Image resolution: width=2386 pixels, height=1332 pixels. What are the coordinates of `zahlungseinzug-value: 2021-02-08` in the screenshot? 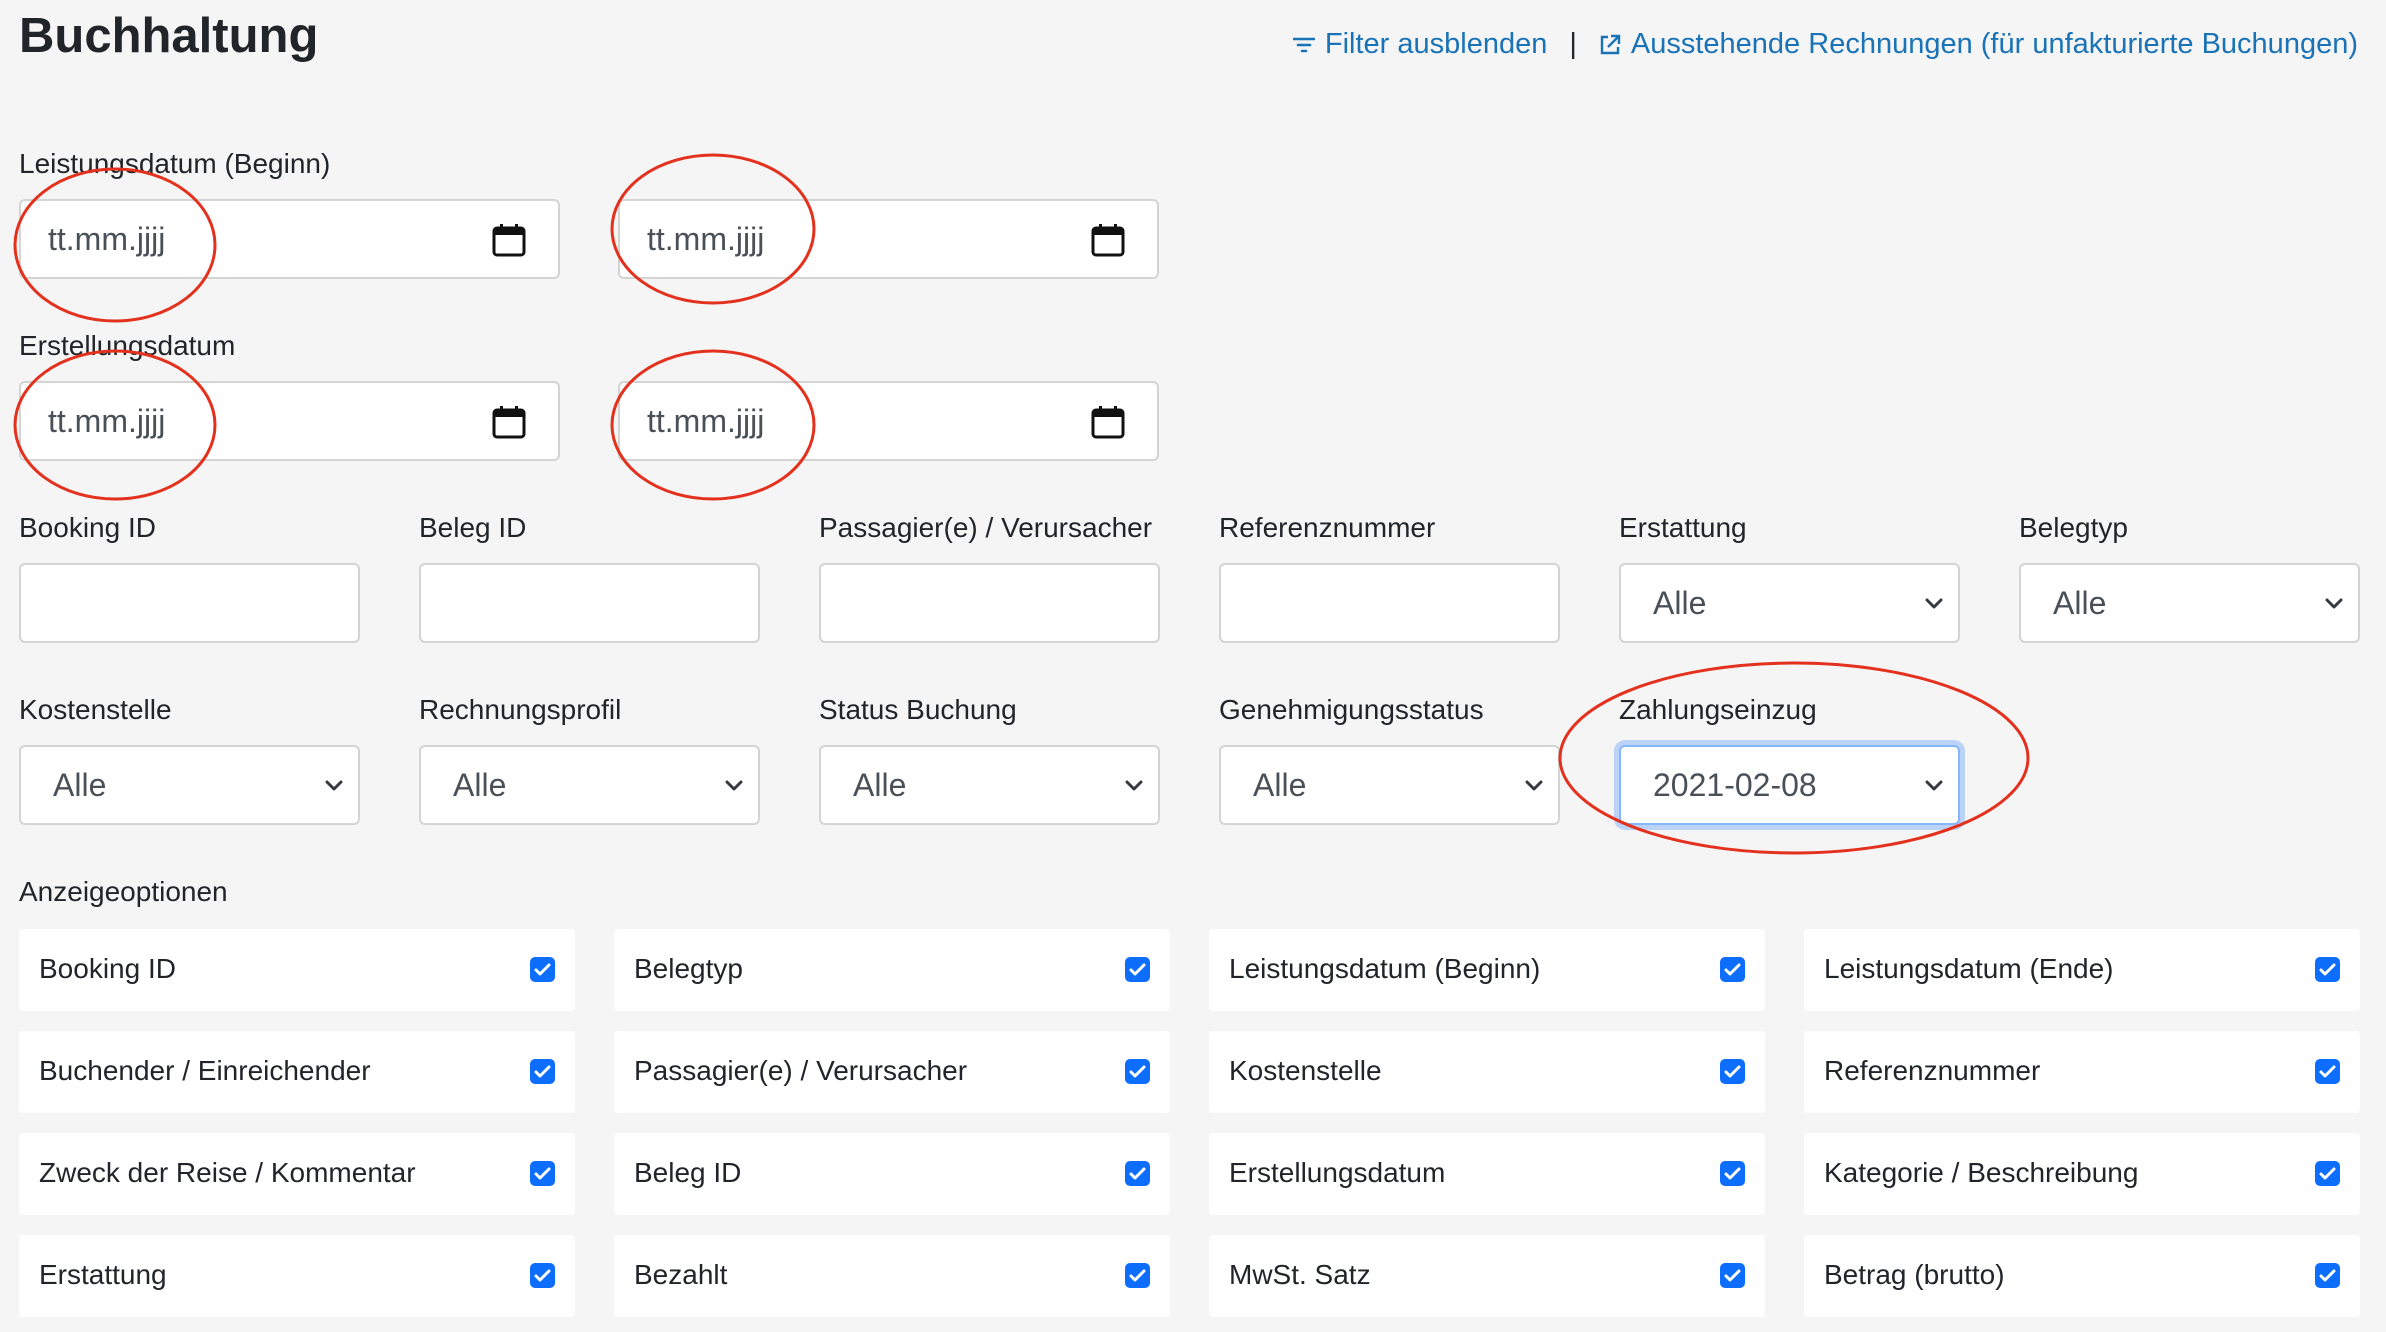 It's located at (1735, 785).